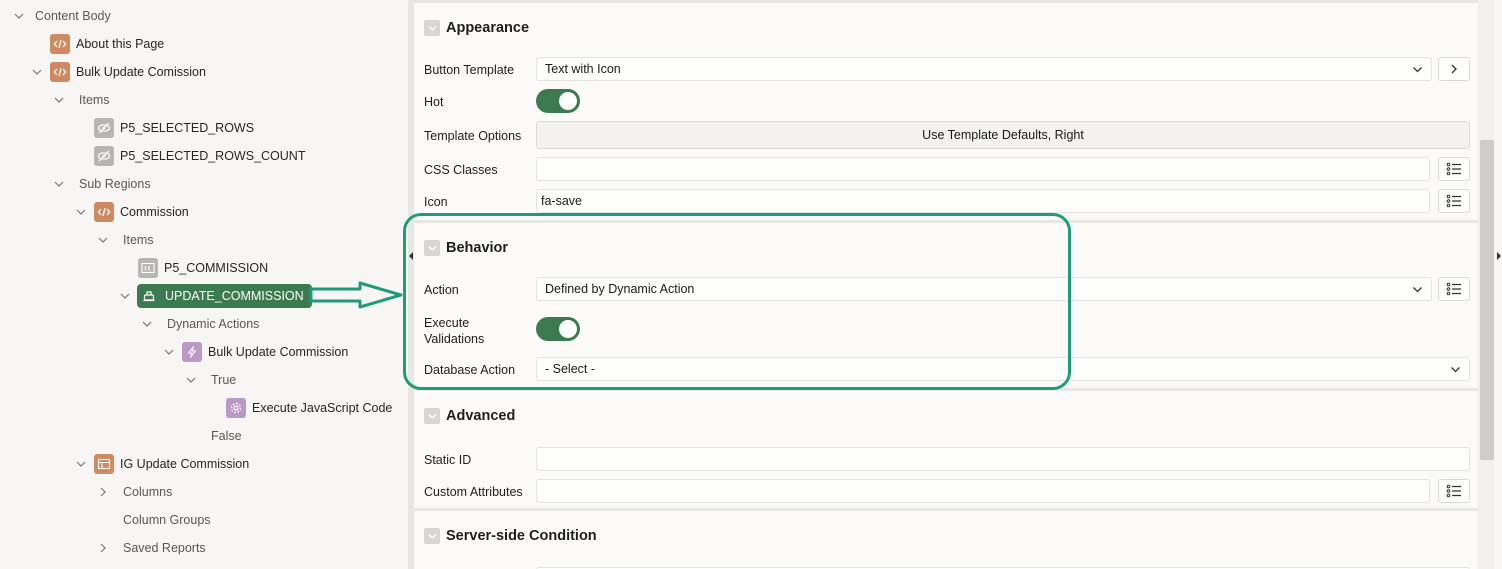  I want to click on prop-label: Button Template, so click(469, 70).